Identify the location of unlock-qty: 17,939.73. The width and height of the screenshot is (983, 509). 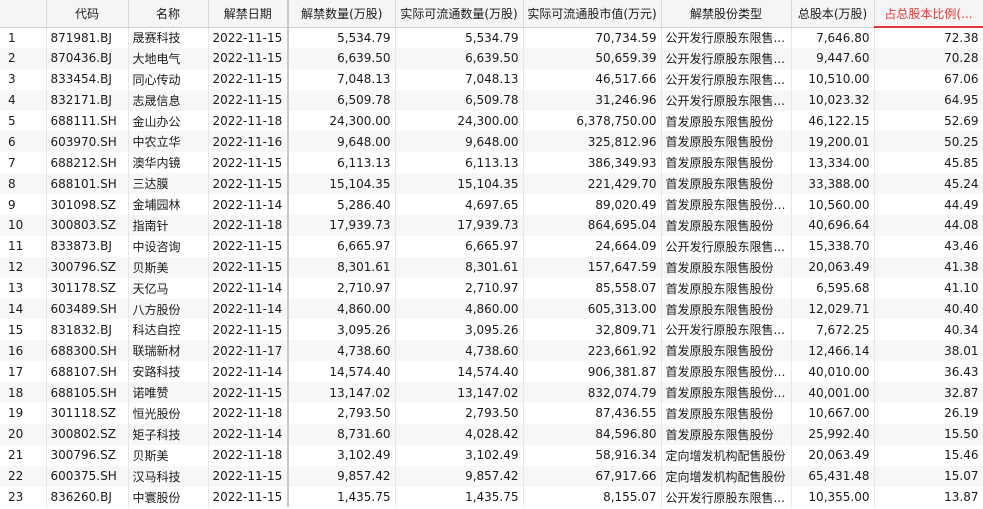
(341, 225).